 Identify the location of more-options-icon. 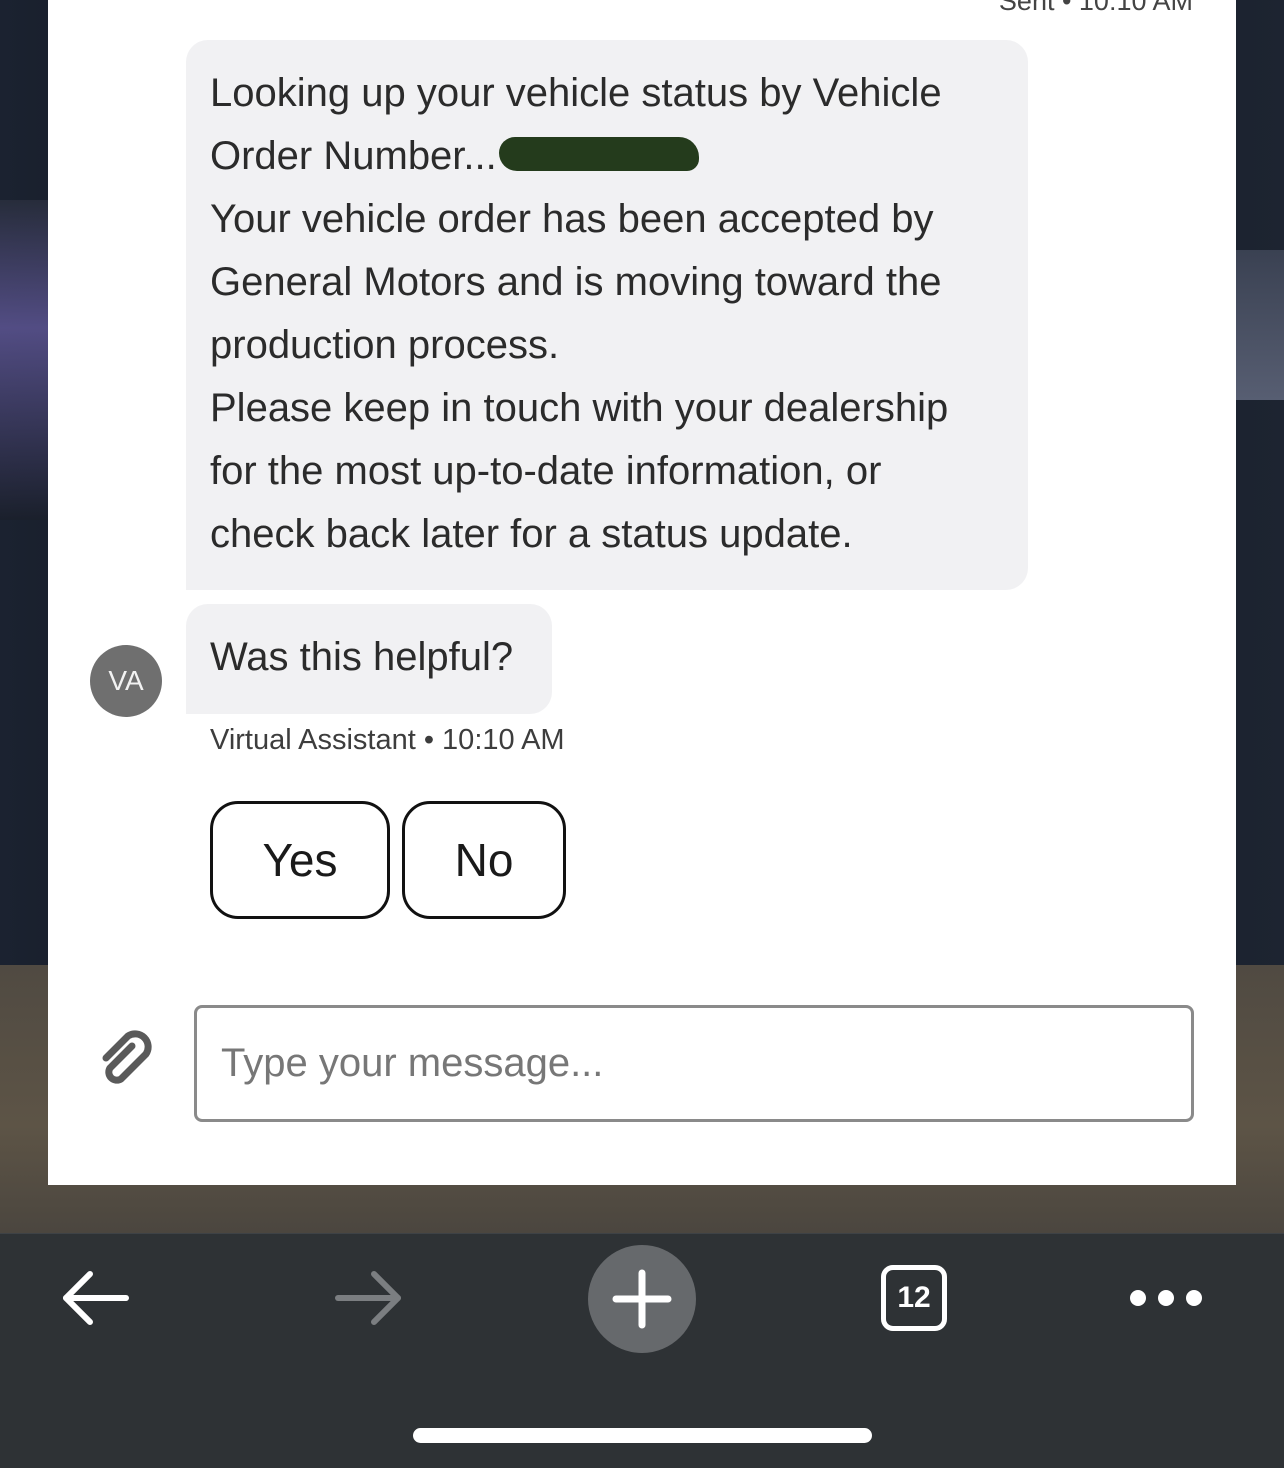
(1166, 1298).